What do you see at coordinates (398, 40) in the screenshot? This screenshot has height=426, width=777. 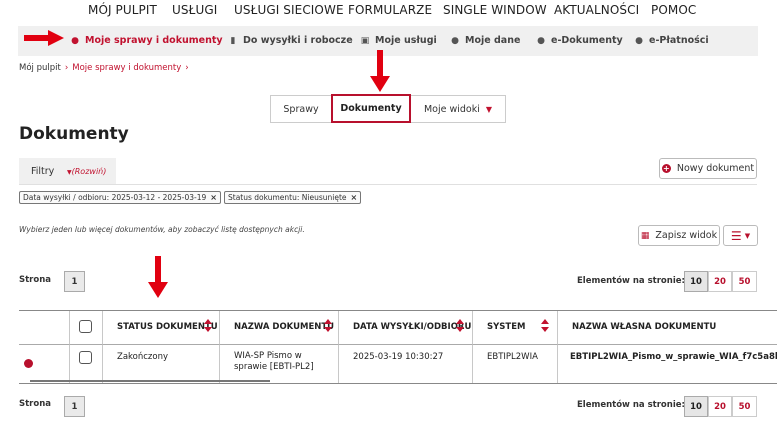 I see `subnav-moje-uslugi: ▣ Moje usługi` at bounding box center [398, 40].